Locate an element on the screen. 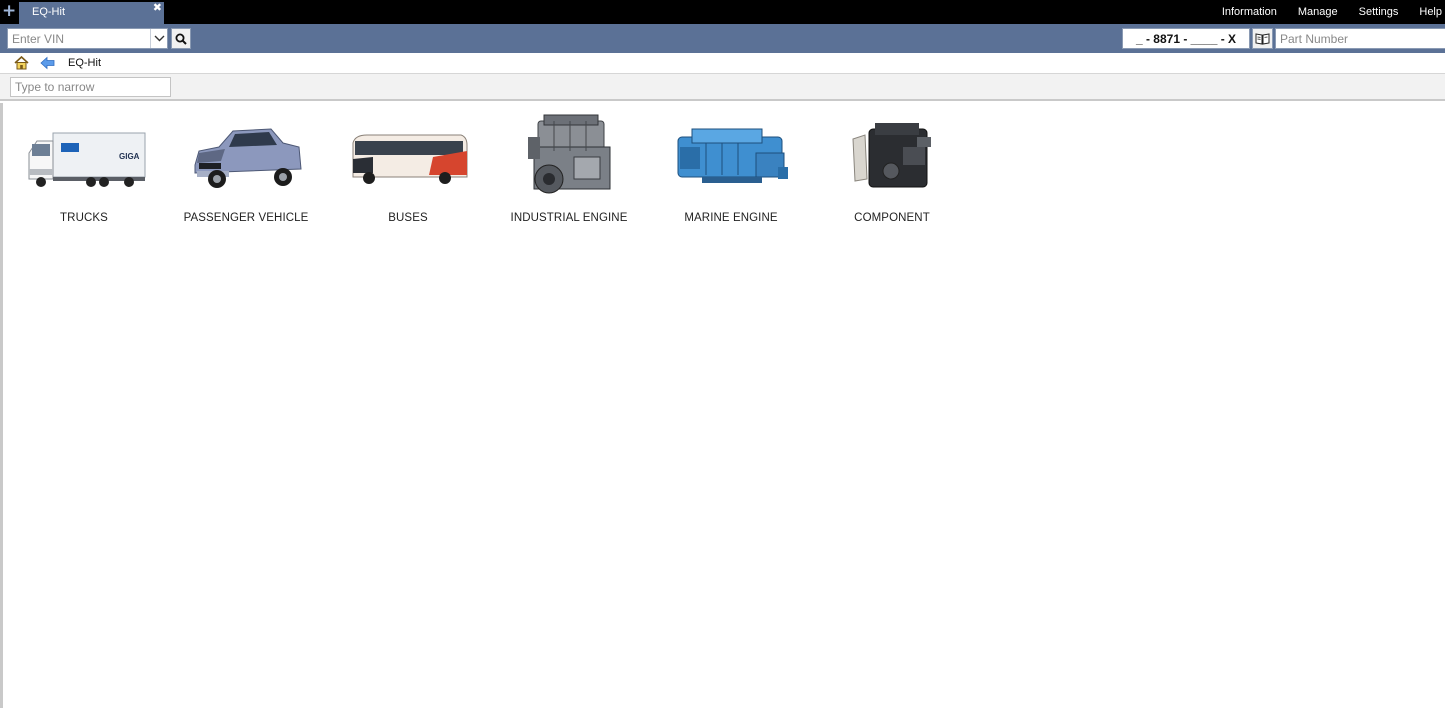  part-code-mask: _ - 8871 - ____ - X is located at coordinates (1186, 38).